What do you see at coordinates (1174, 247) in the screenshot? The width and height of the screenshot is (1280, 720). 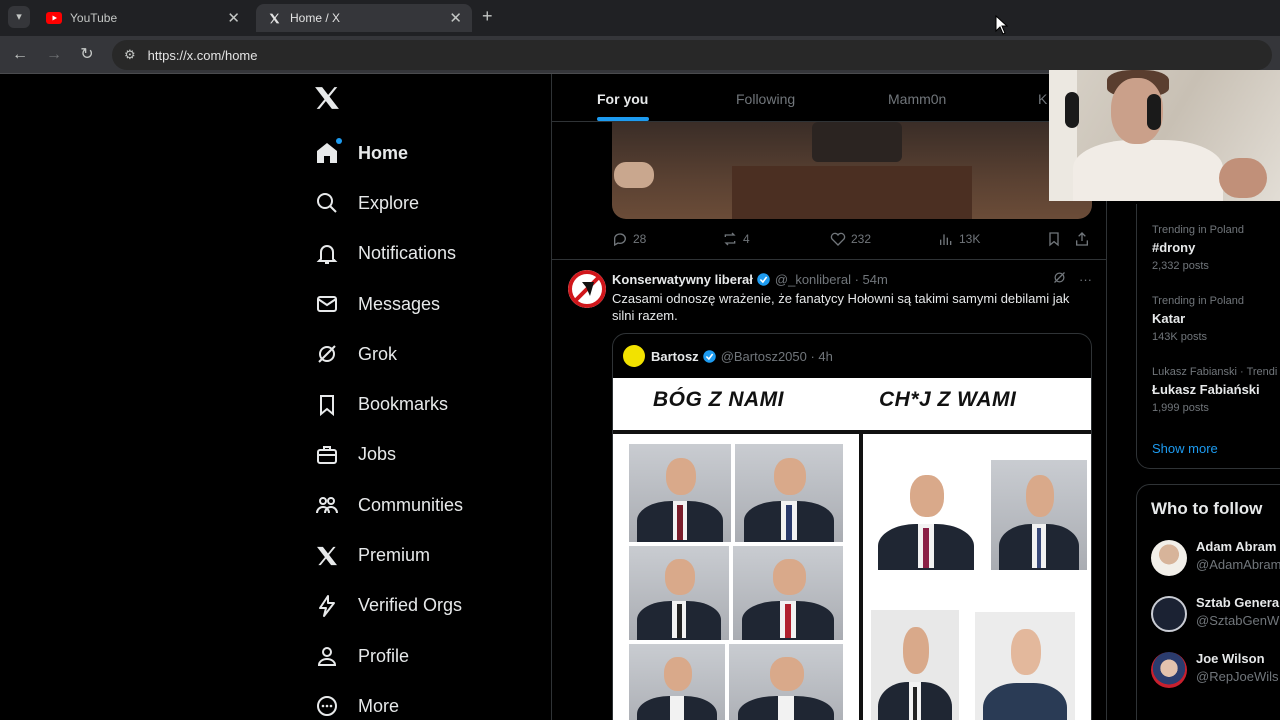 I see `trend-title: #drony` at bounding box center [1174, 247].